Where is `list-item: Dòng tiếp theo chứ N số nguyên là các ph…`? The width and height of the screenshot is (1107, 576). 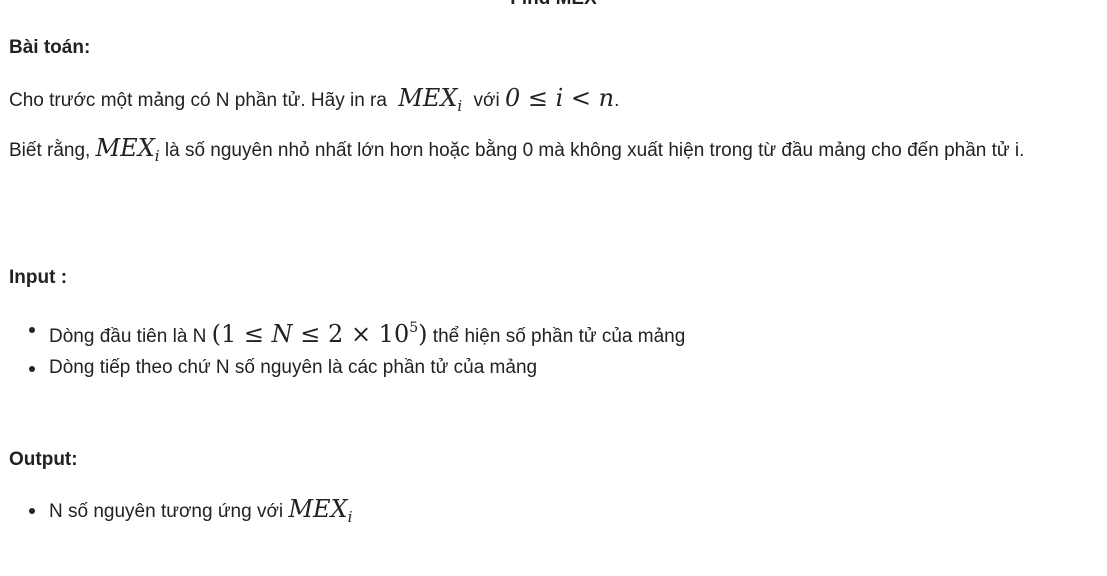 list-item: Dòng tiếp theo chứ N số nguyên là các ph… is located at coordinates (347, 367).